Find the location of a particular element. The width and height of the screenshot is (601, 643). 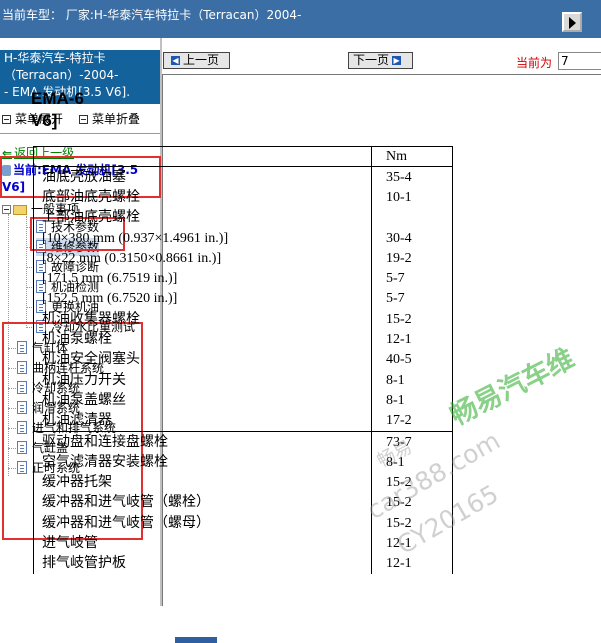

collapse-box-icon is located at coordinates (6, 119).